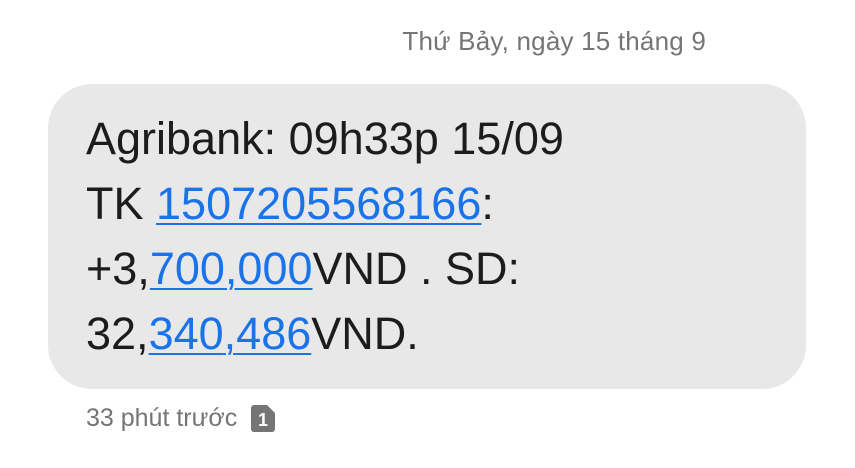 This screenshot has height=468, width=855. What do you see at coordinates (554, 41) in the screenshot?
I see `date-header: Thứ Bảy, ngày 15 tháng 9` at bounding box center [554, 41].